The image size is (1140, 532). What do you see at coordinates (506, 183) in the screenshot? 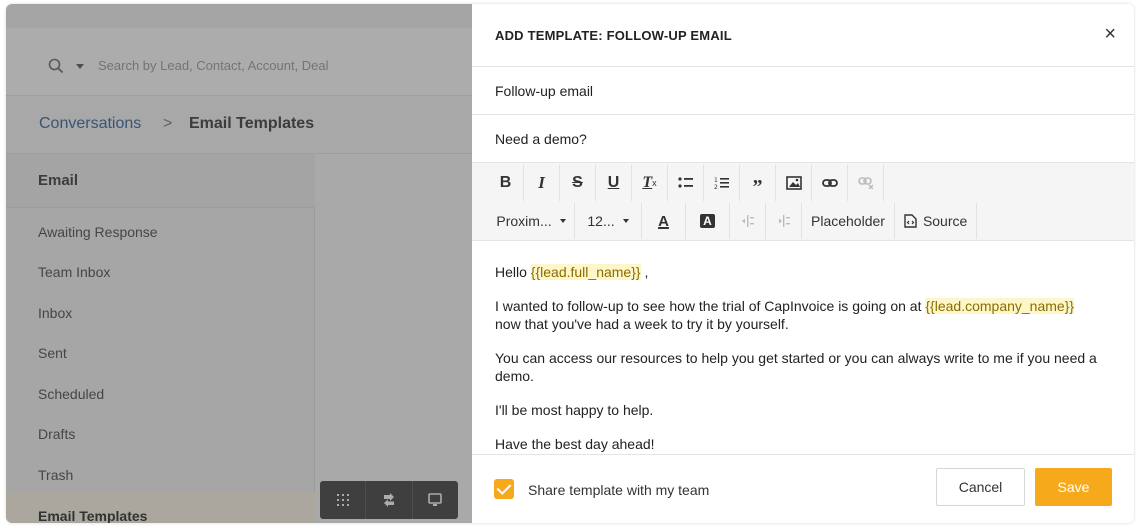
I see `bold-icon: B` at bounding box center [506, 183].